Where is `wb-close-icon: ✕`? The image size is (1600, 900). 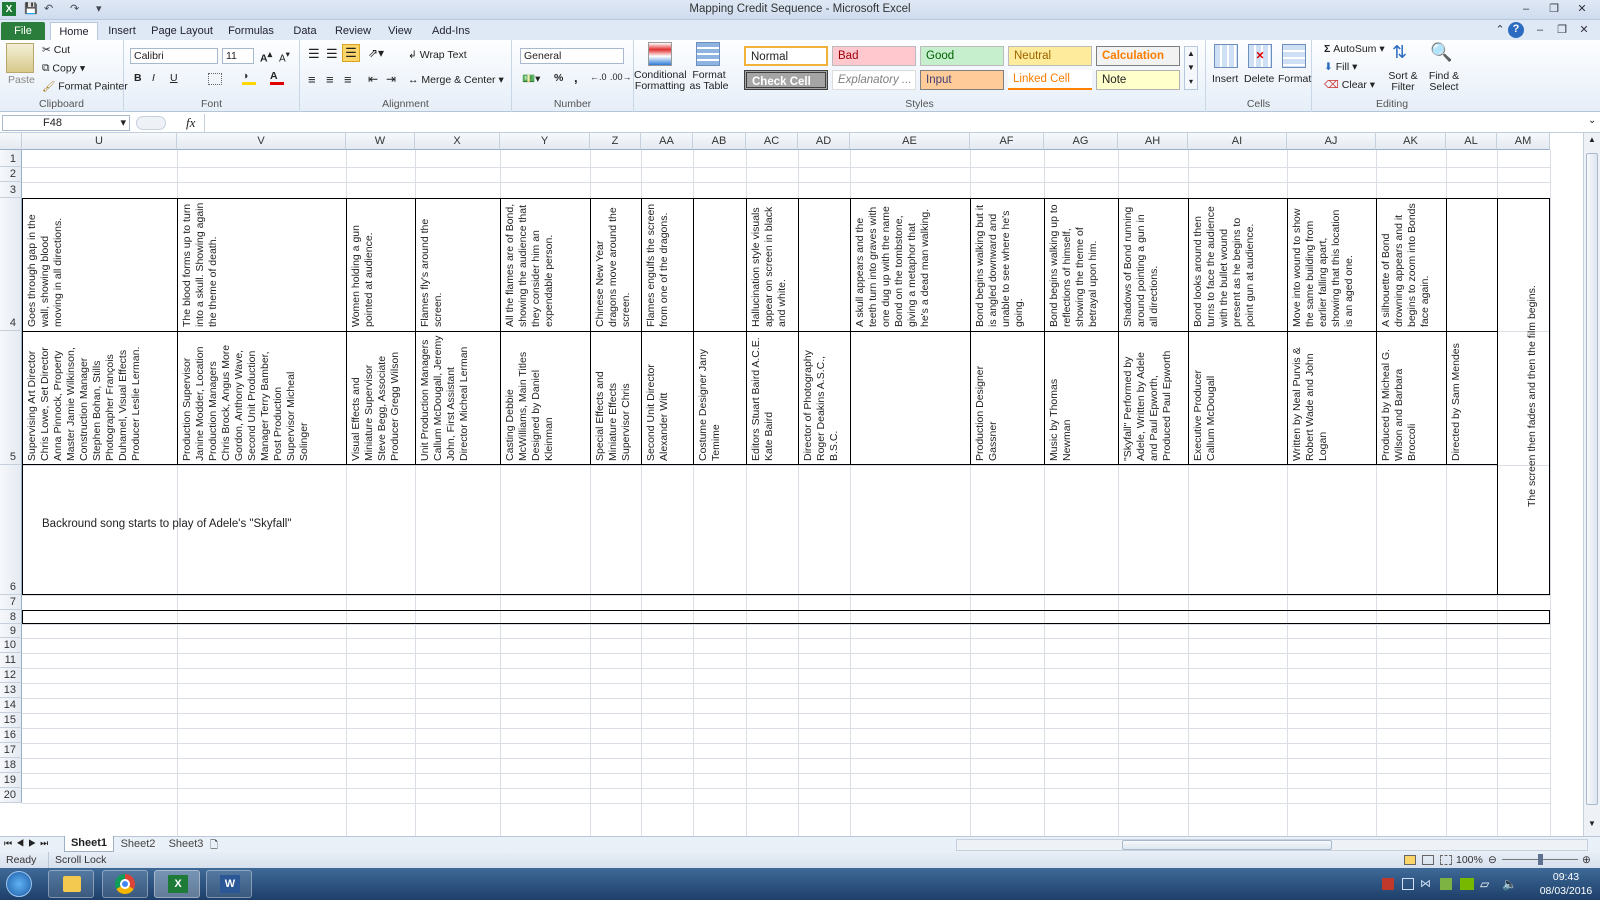 wb-close-icon: ✕ is located at coordinates (1584, 30).